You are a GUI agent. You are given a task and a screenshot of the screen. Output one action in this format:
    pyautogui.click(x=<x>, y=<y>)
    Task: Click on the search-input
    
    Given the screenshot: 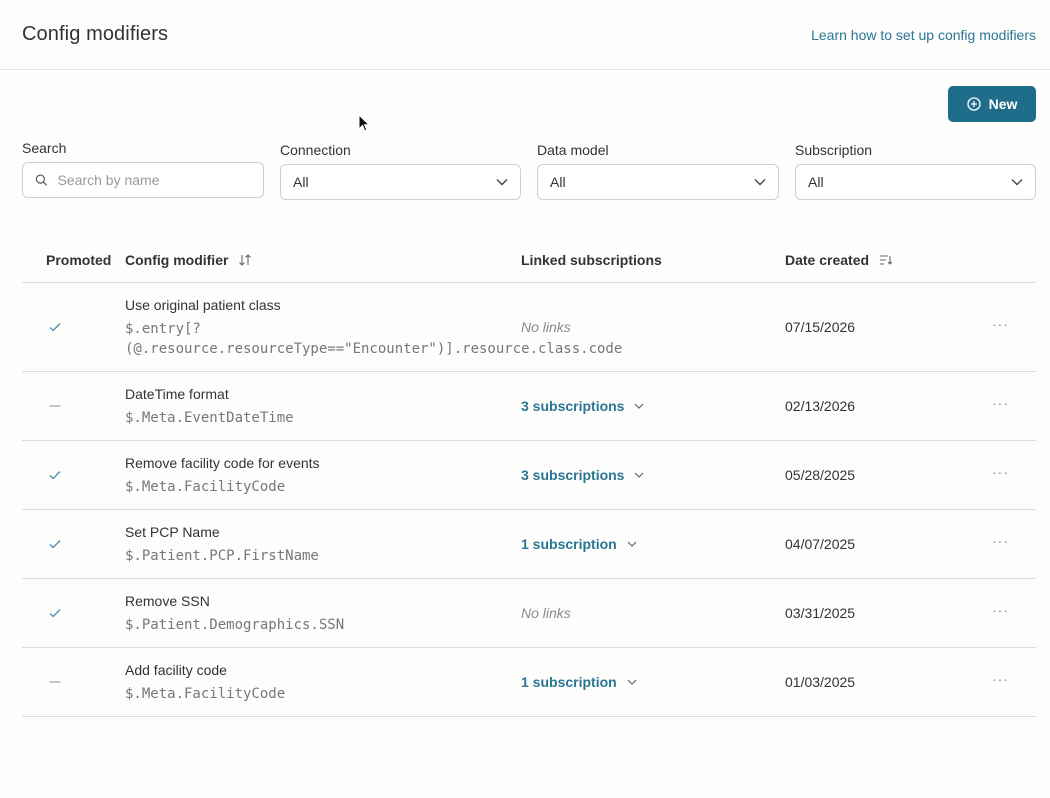 What is the action you would take?
    pyautogui.click(x=154, y=180)
    